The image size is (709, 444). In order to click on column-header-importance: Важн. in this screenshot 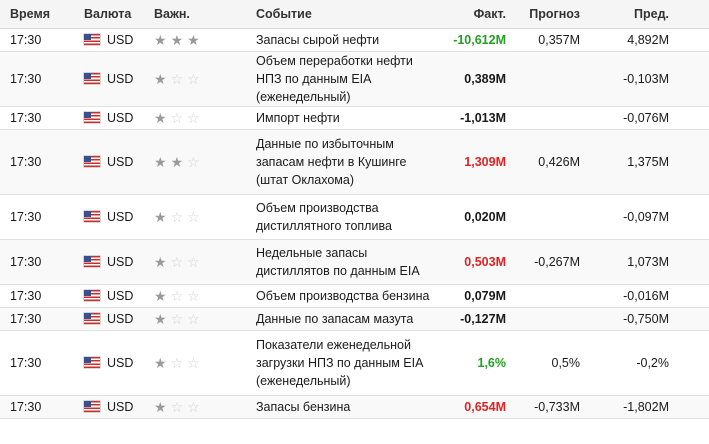, I will do `click(193, 14)`.